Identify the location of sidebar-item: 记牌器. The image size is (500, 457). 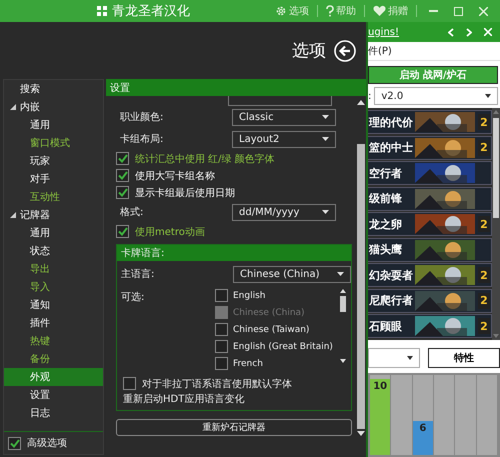
(53, 215).